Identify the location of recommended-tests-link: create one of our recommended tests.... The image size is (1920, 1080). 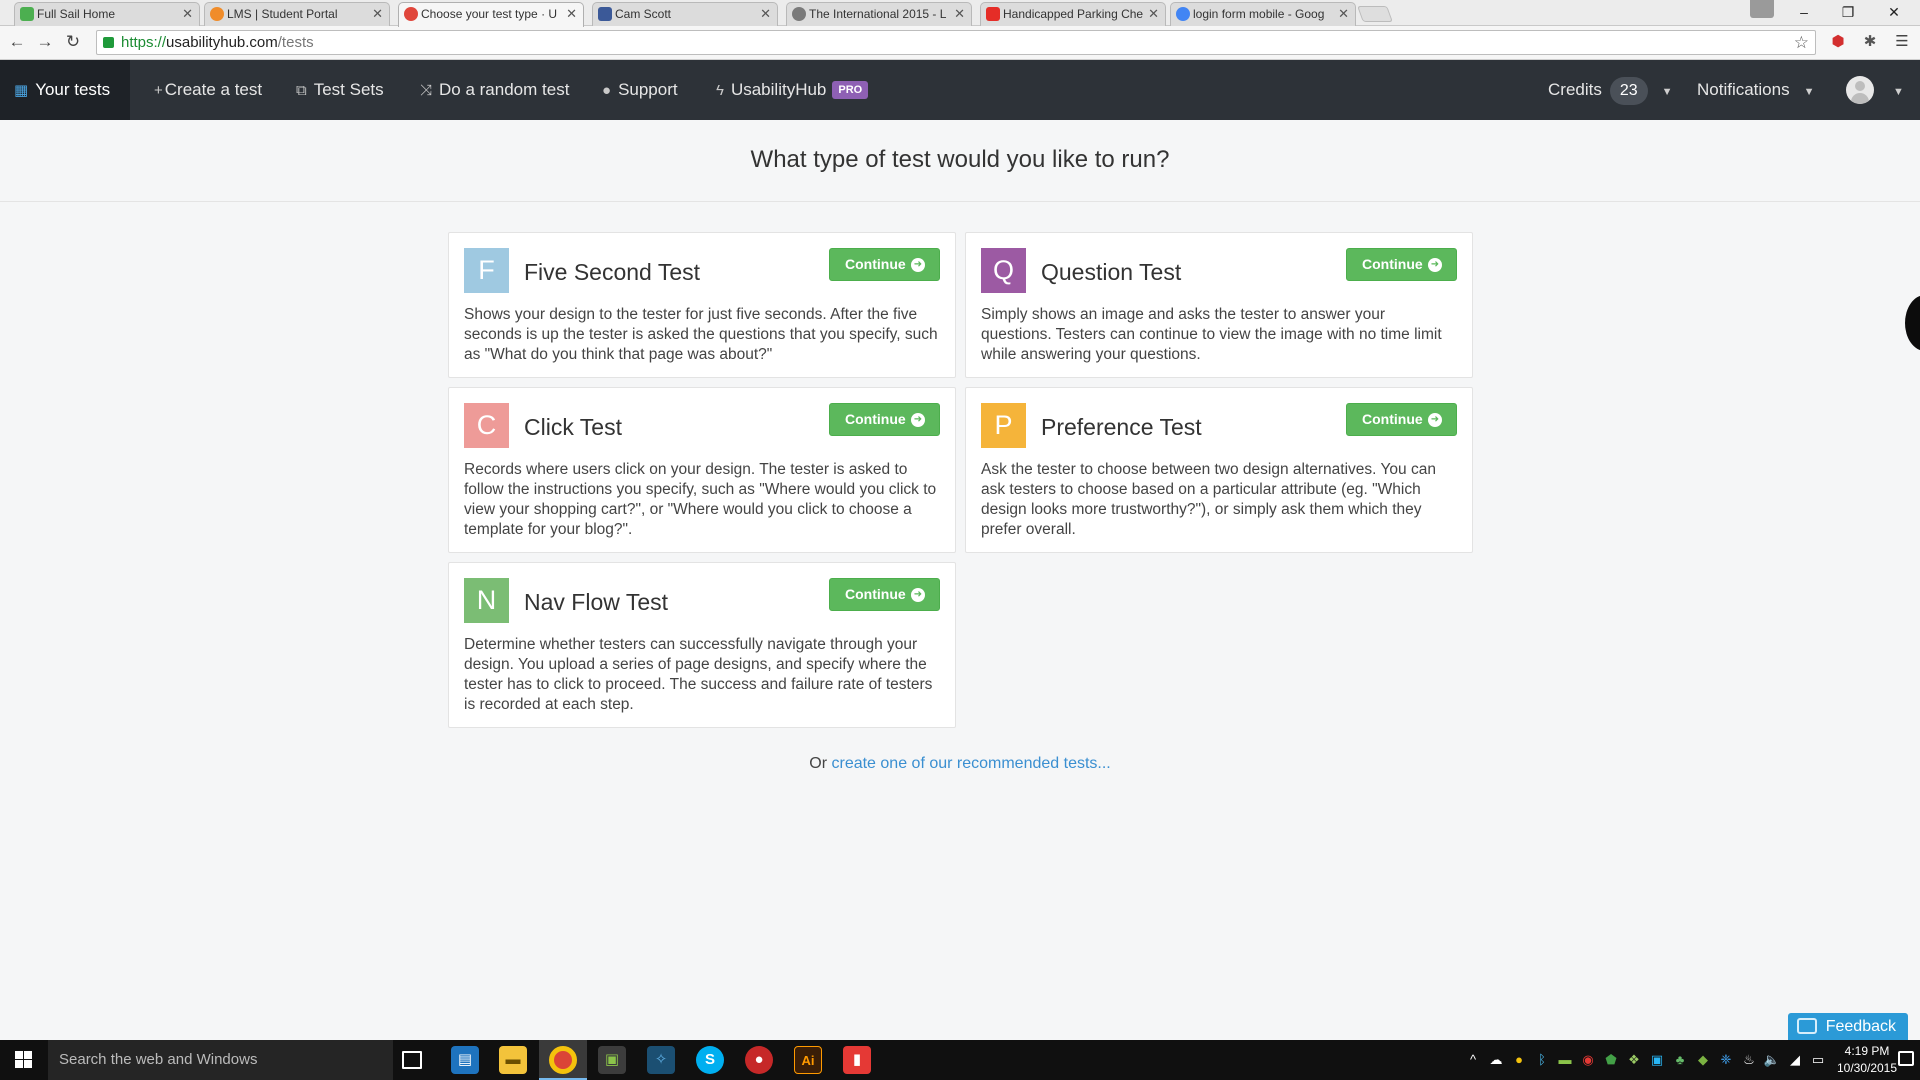
(970, 763).